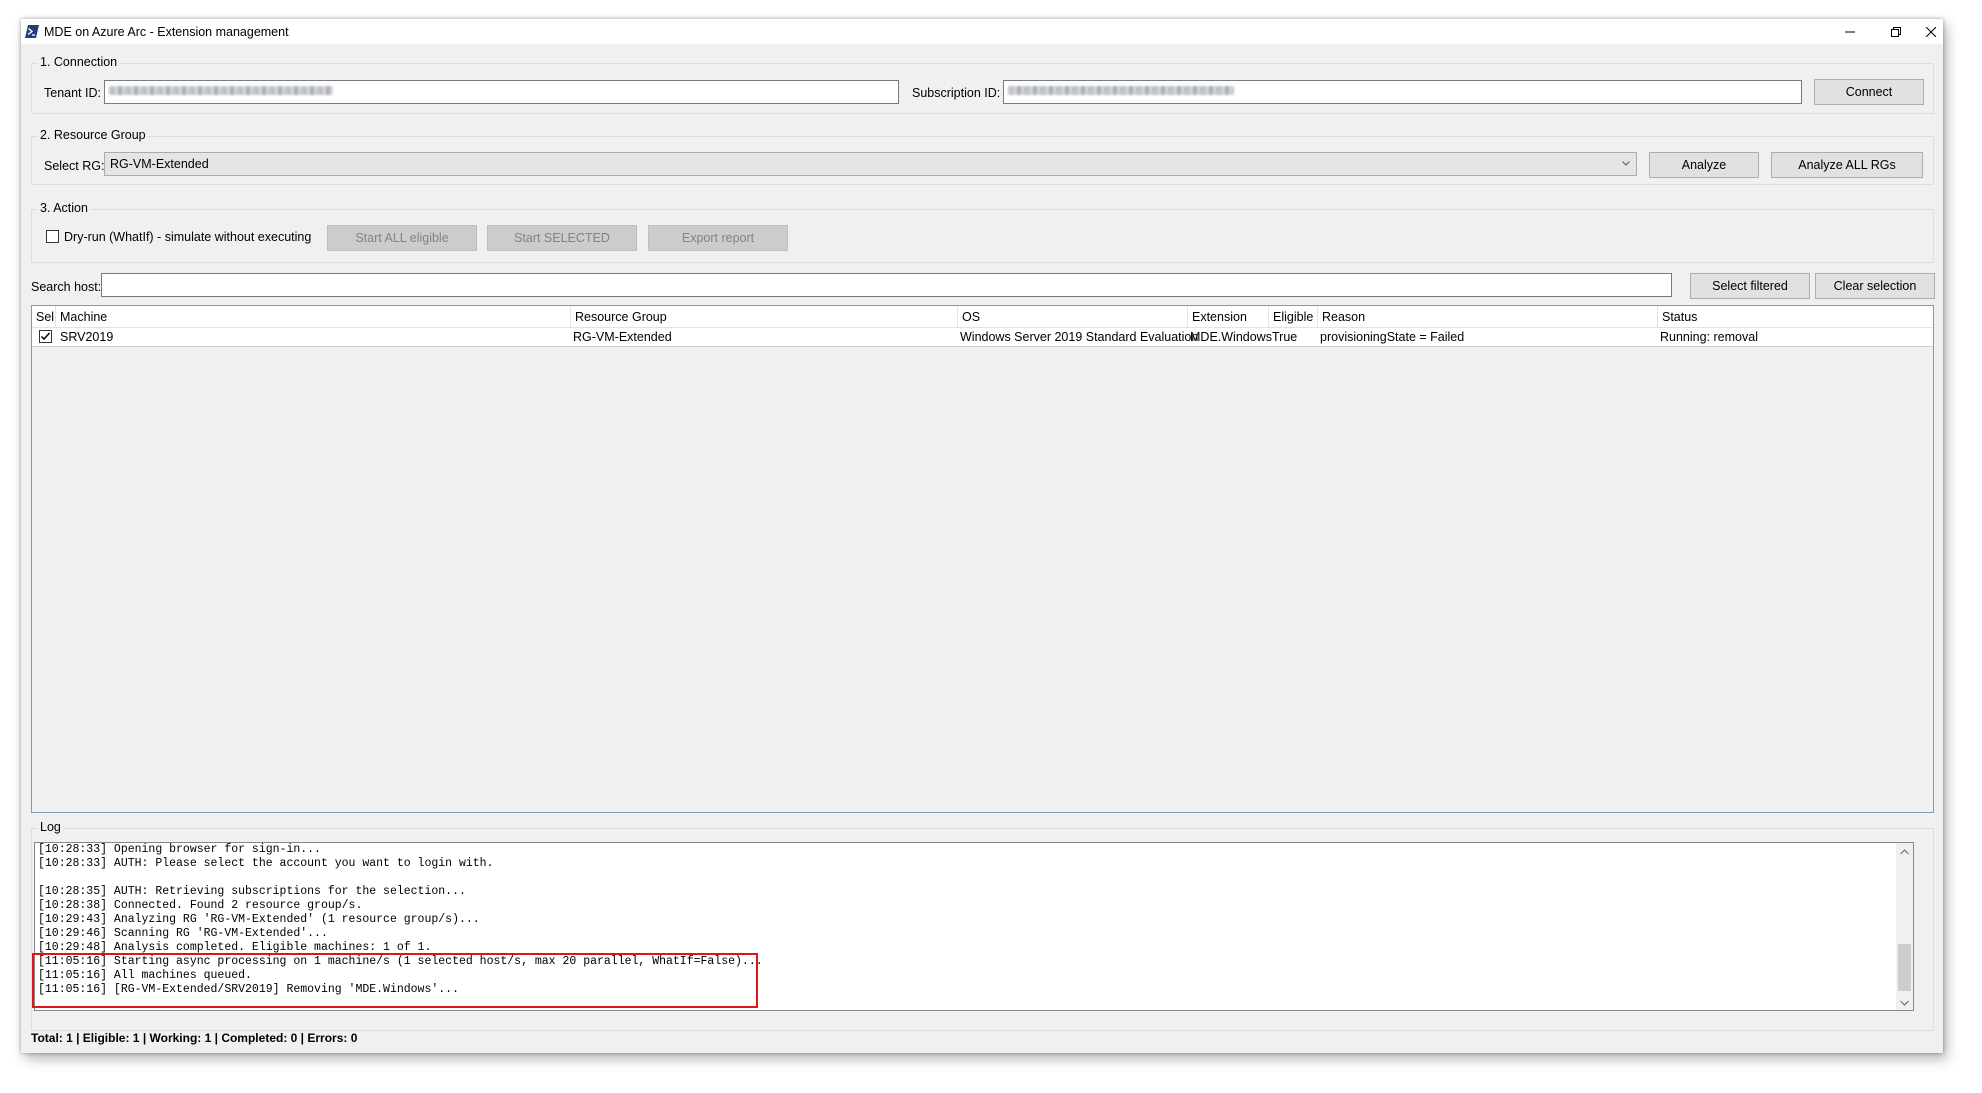 The height and width of the screenshot is (1093, 1982). I want to click on analyze-button: Analyze, so click(1704, 165).